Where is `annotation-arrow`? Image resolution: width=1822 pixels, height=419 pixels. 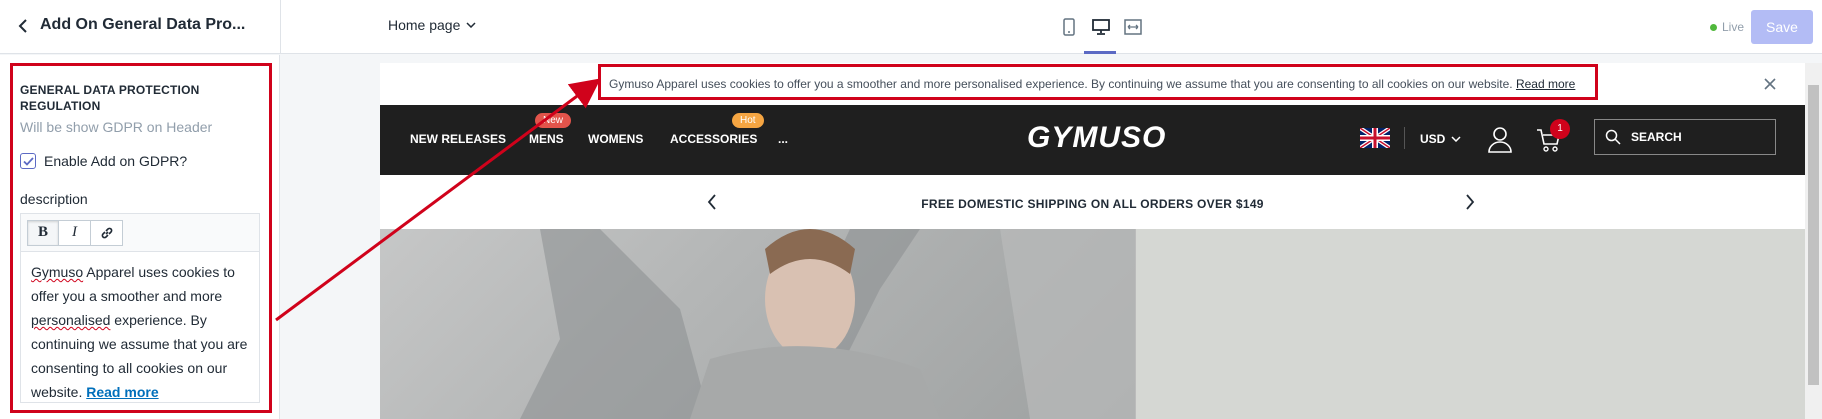 annotation-arrow is located at coordinates (438, 200).